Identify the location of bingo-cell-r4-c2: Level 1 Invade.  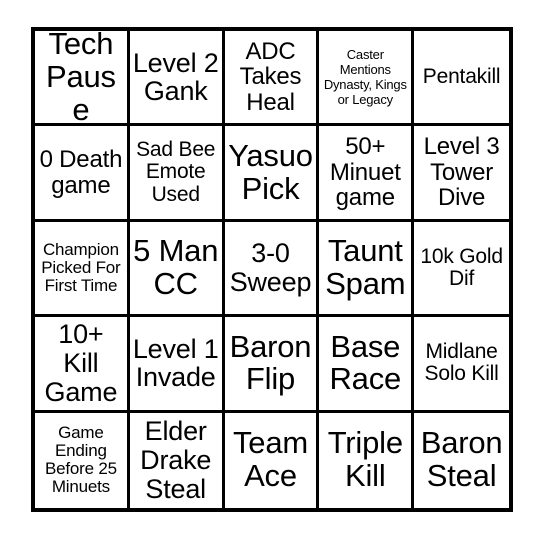
(177, 365).